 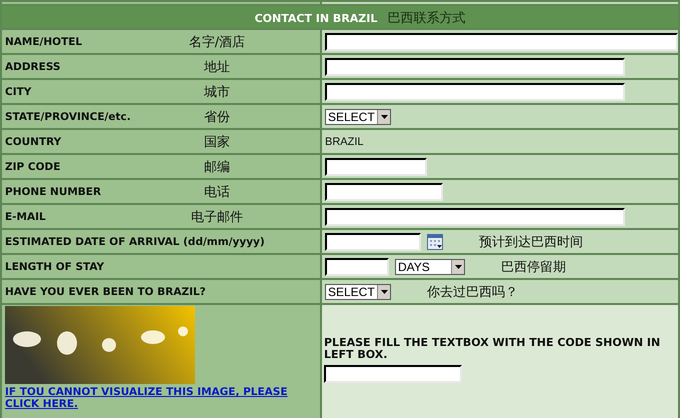 I want to click on field-label: ZIP CODE, so click(x=33, y=166).